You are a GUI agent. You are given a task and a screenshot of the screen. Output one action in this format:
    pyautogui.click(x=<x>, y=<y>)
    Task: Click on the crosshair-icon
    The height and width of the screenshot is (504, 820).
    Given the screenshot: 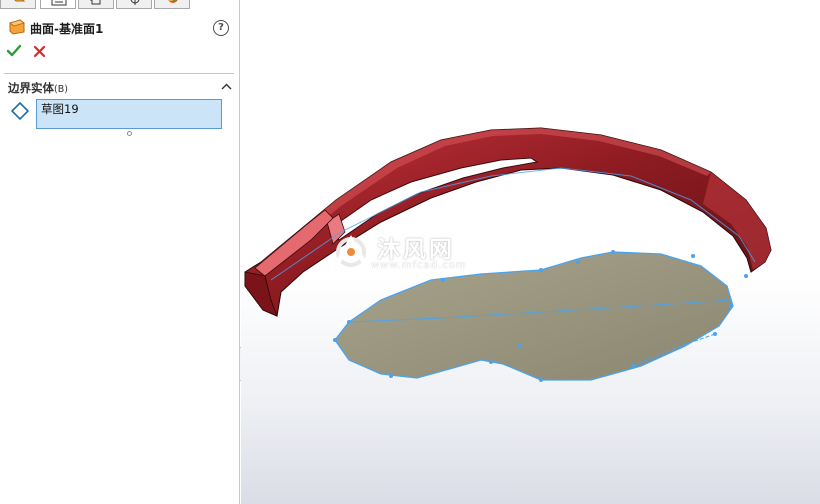 What is the action you would take?
    pyautogui.click(x=135, y=2)
    